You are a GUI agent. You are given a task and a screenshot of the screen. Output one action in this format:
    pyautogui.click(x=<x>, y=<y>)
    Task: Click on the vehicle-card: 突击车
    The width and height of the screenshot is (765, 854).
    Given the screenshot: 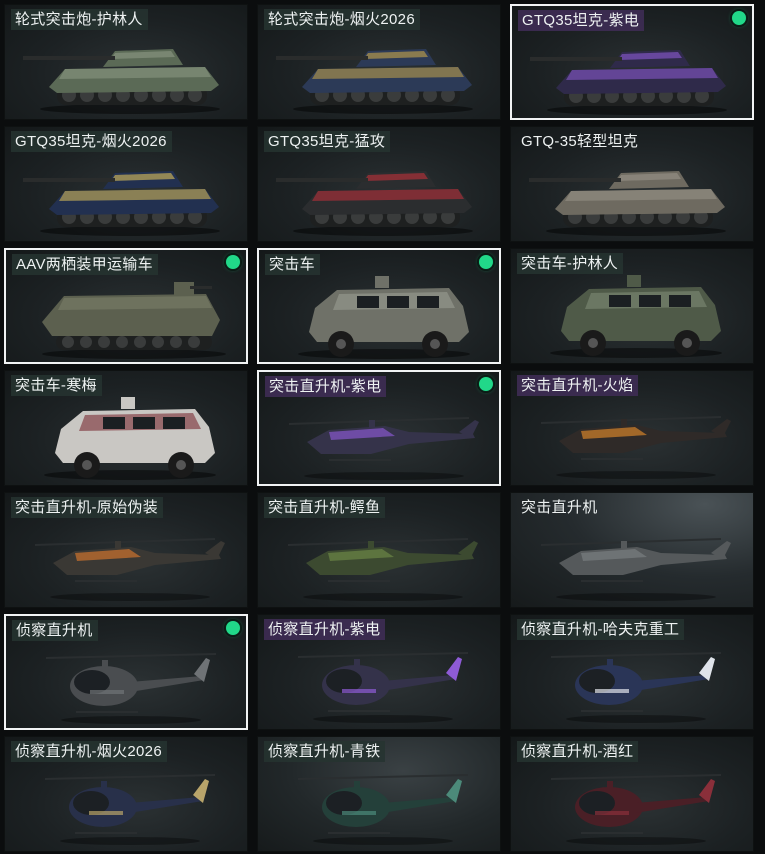 What is the action you would take?
    pyautogui.click(x=379, y=306)
    